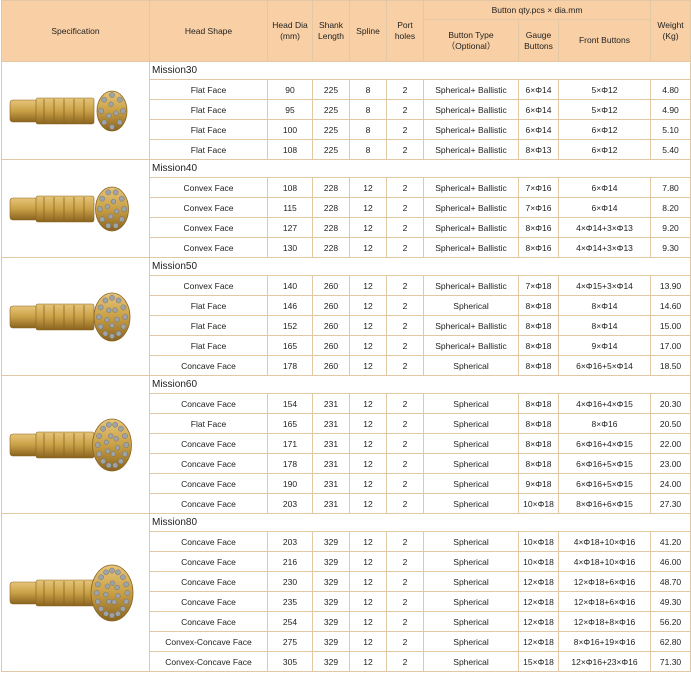  What do you see at coordinates (670, 423) in the screenshot?
I see `weight-cell: 20.50` at bounding box center [670, 423].